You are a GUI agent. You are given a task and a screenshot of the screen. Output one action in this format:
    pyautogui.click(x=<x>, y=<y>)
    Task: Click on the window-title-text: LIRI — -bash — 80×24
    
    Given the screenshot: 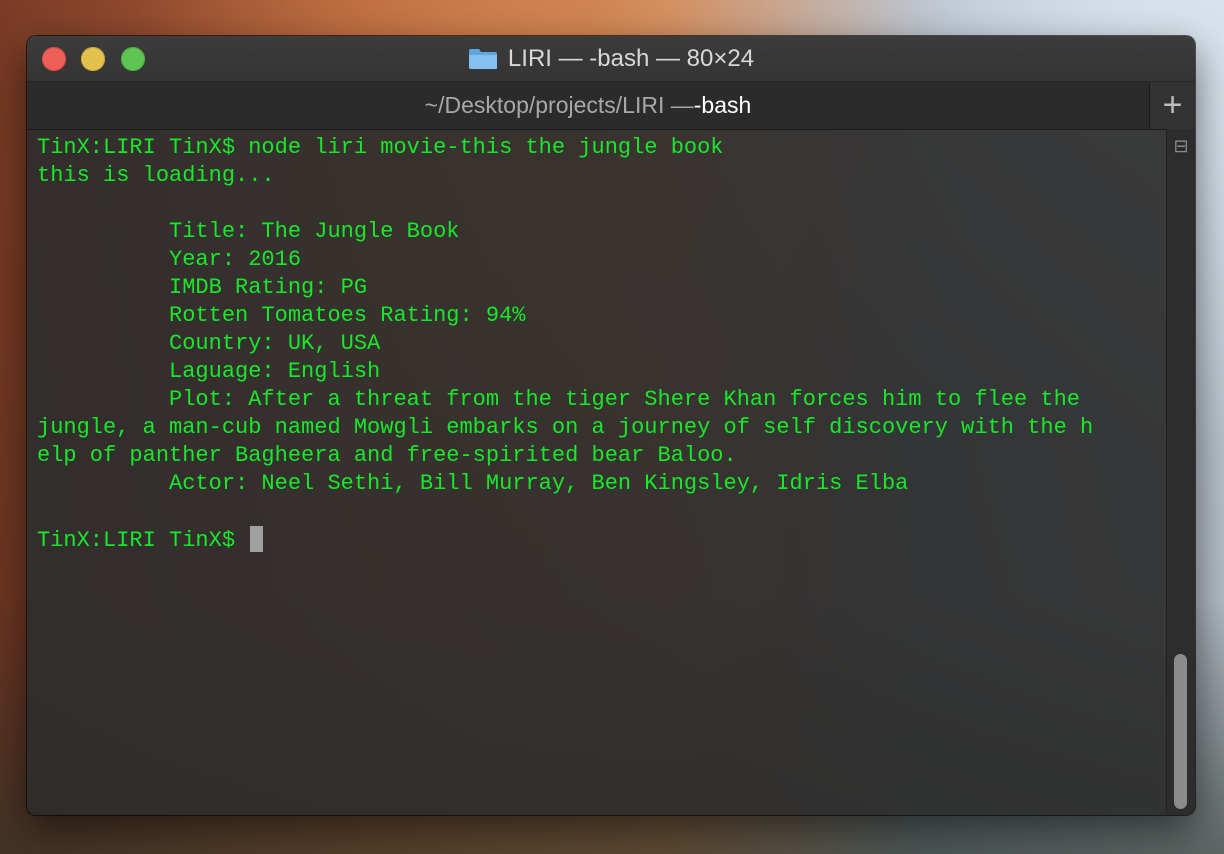 What is the action you would take?
    pyautogui.click(x=631, y=58)
    